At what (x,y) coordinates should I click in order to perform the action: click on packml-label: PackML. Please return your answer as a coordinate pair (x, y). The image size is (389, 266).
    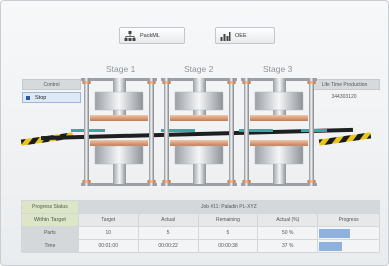
    Looking at the image, I should click on (150, 35).